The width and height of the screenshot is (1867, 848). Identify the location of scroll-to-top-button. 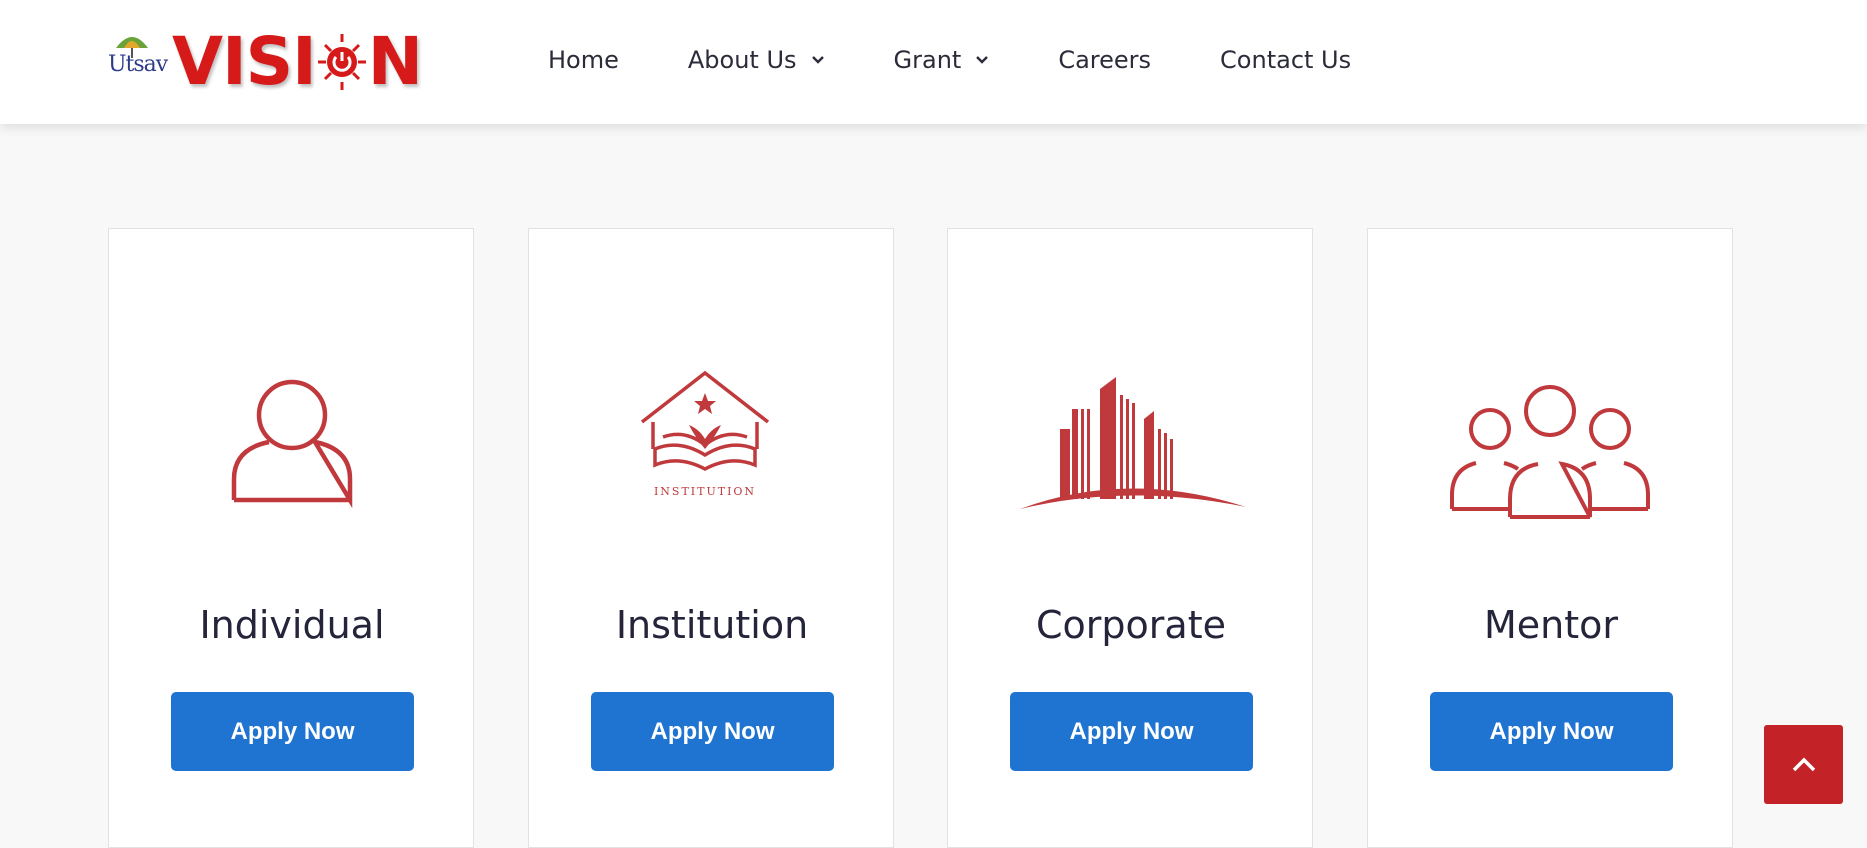
(1803, 764).